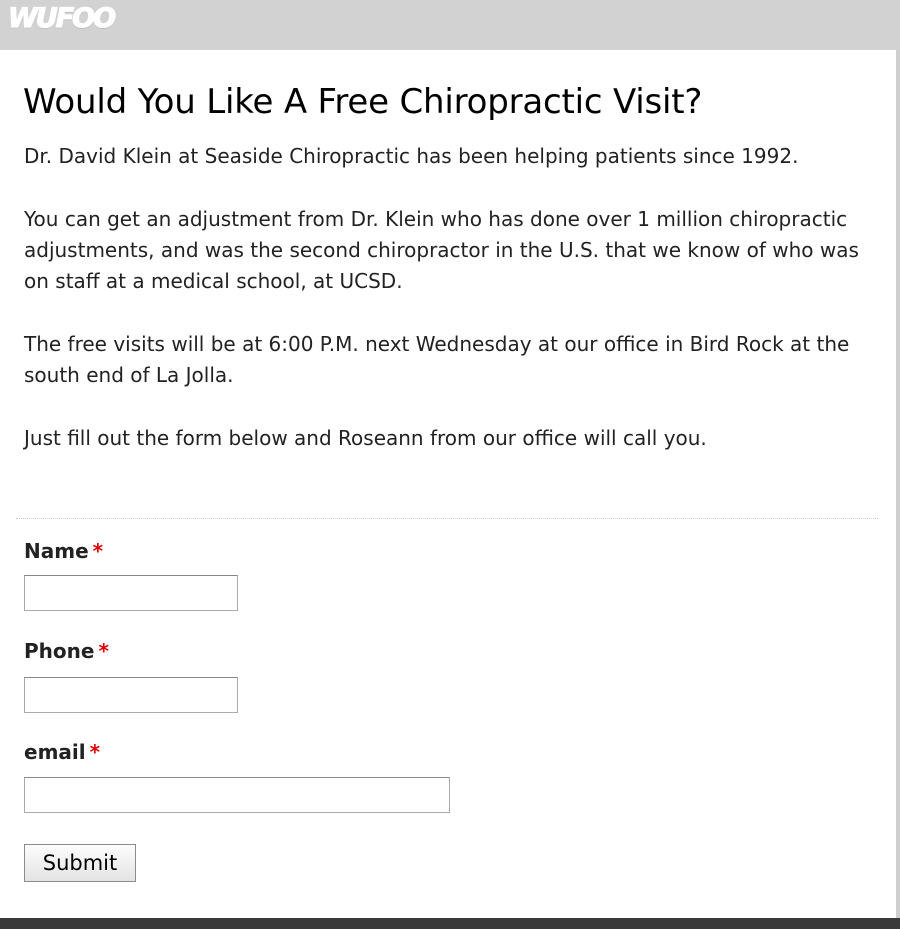  I want to click on section-divider, so click(447, 518).